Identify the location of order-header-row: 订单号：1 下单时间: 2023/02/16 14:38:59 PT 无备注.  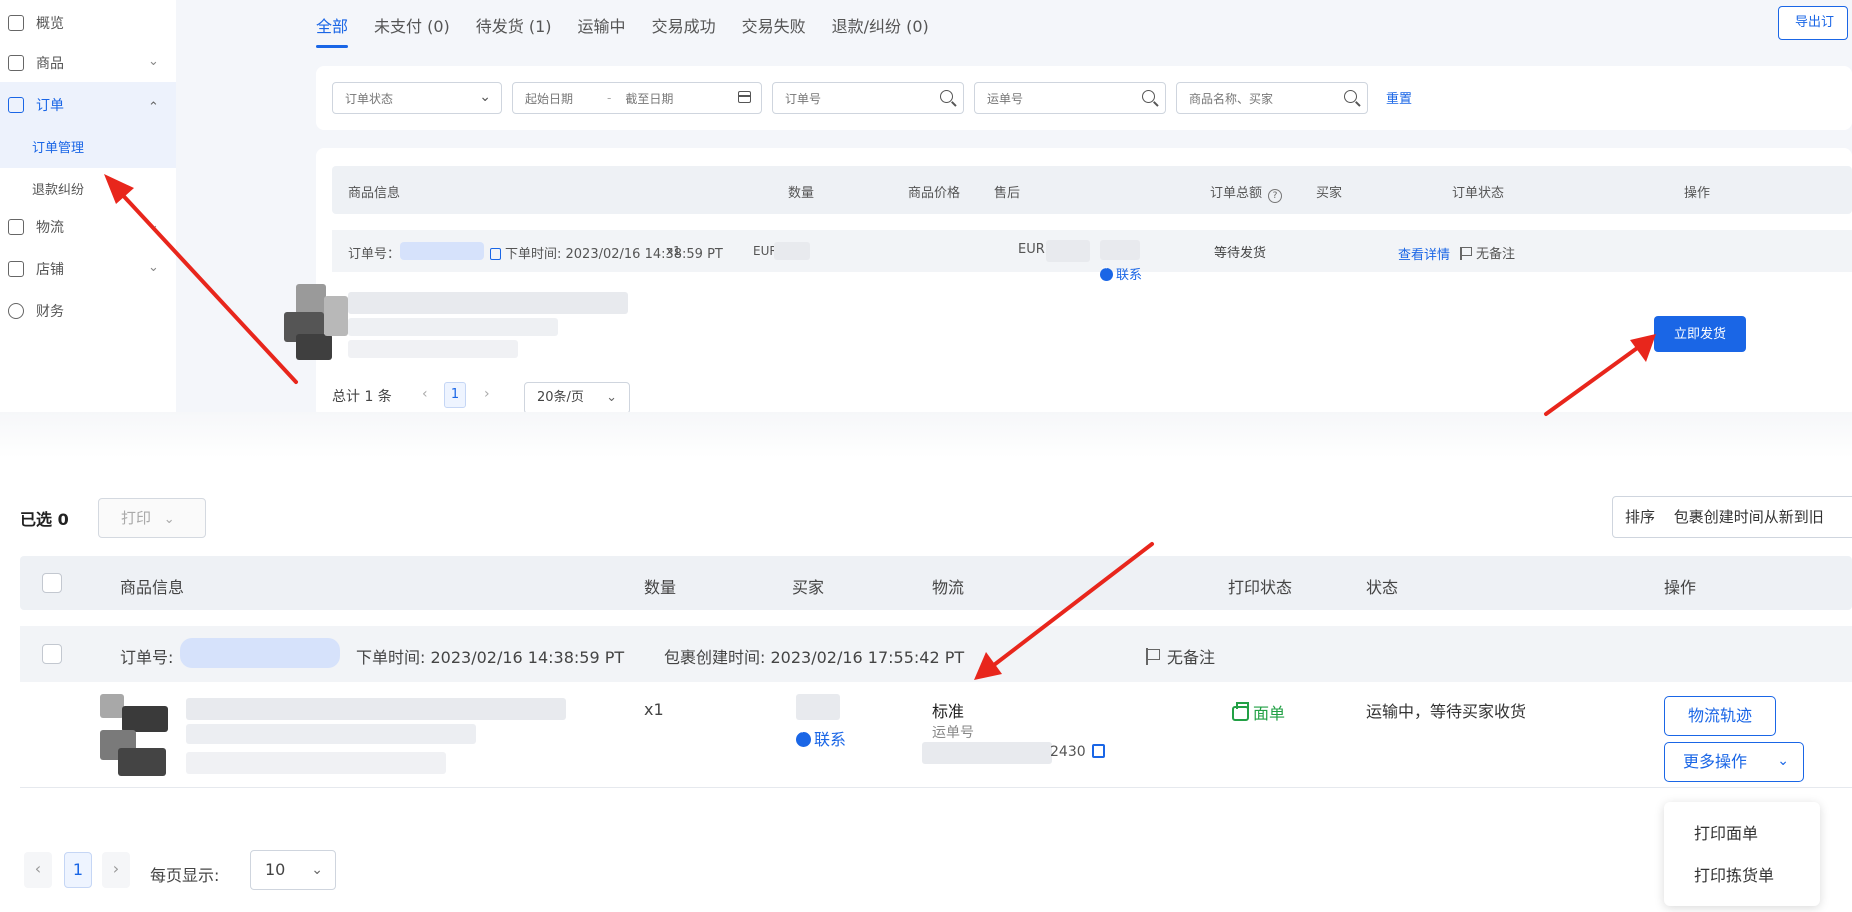
(1092, 251).